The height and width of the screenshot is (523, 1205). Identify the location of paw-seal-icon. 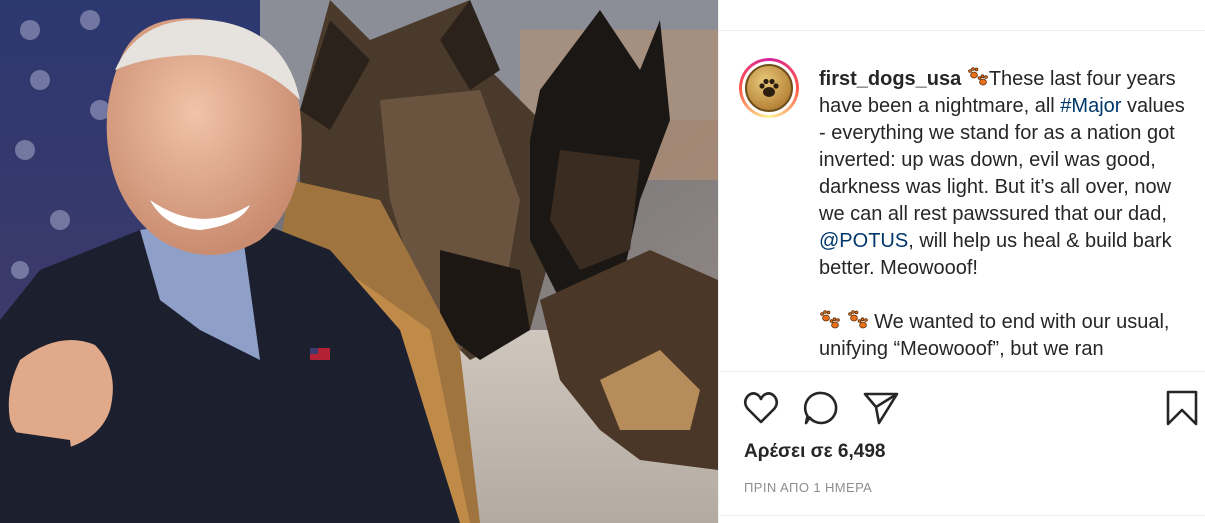
(769, 88).